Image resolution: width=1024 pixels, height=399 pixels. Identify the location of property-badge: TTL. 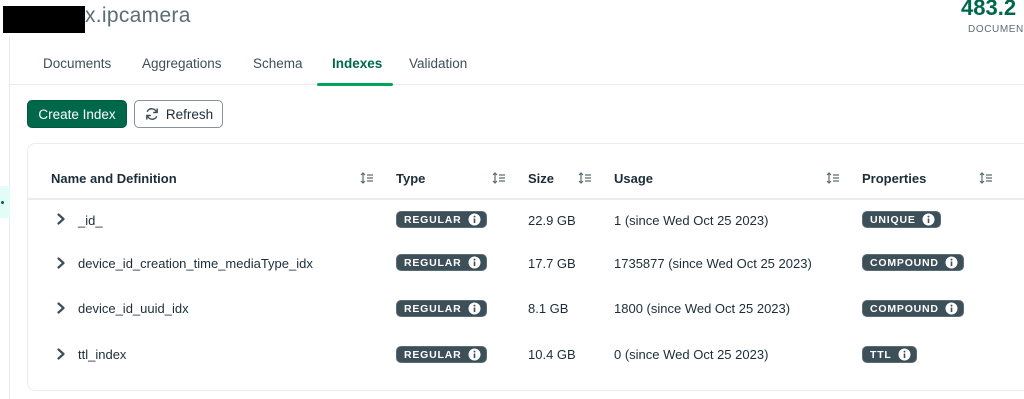
(889, 354).